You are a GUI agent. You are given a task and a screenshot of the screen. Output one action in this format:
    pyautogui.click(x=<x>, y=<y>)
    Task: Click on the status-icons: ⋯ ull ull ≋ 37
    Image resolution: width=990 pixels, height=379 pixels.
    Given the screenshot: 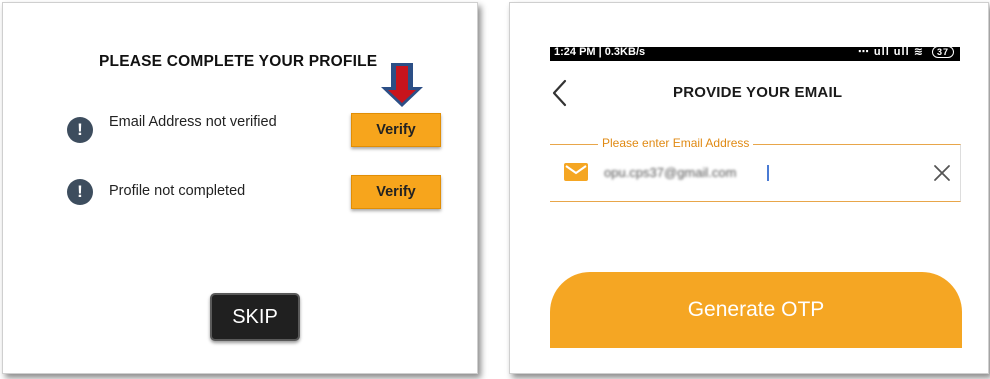 What is the action you would take?
    pyautogui.click(x=906, y=53)
    